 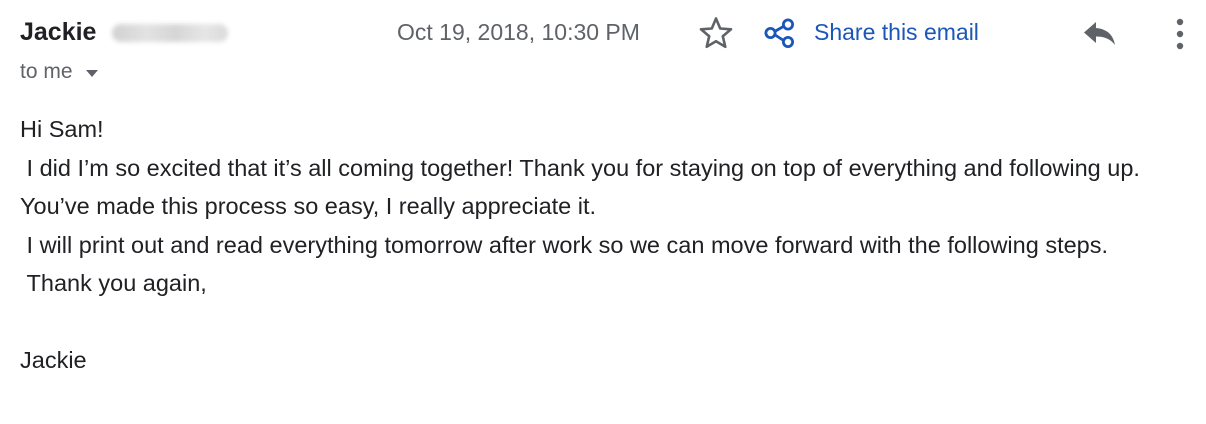 I want to click on star-button, so click(x=716, y=33).